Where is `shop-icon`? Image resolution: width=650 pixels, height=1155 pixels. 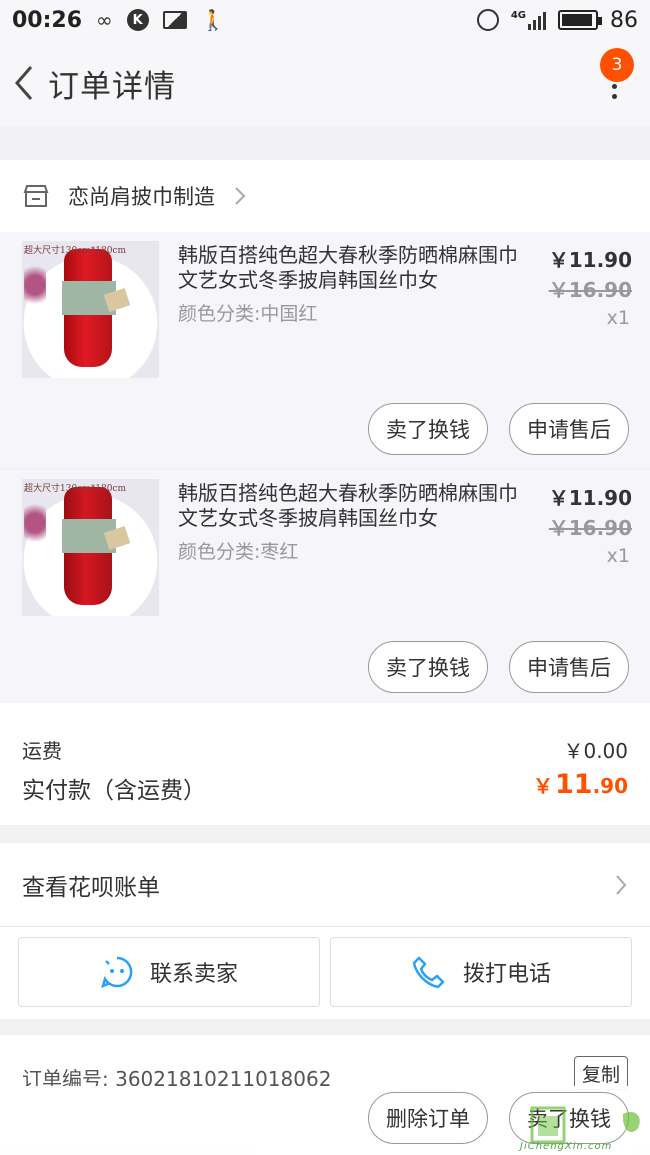 shop-icon is located at coordinates (36, 196).